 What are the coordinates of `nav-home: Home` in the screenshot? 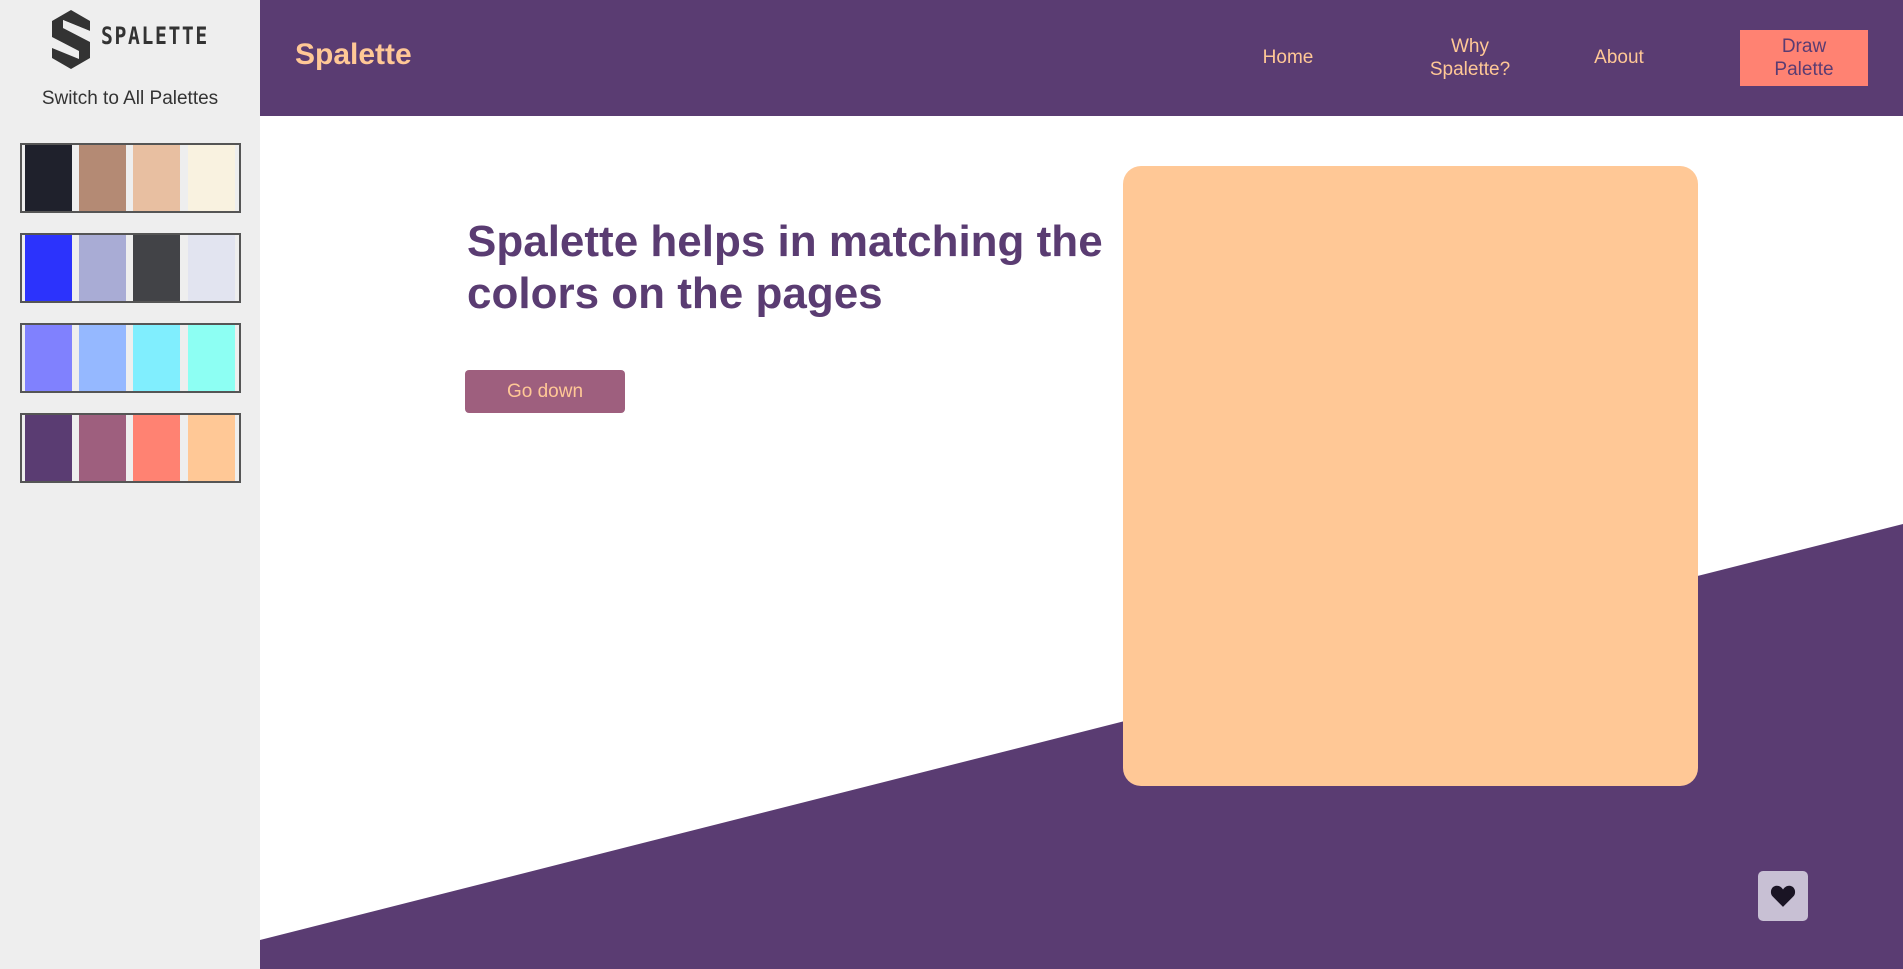 It's located at (1288, 57).